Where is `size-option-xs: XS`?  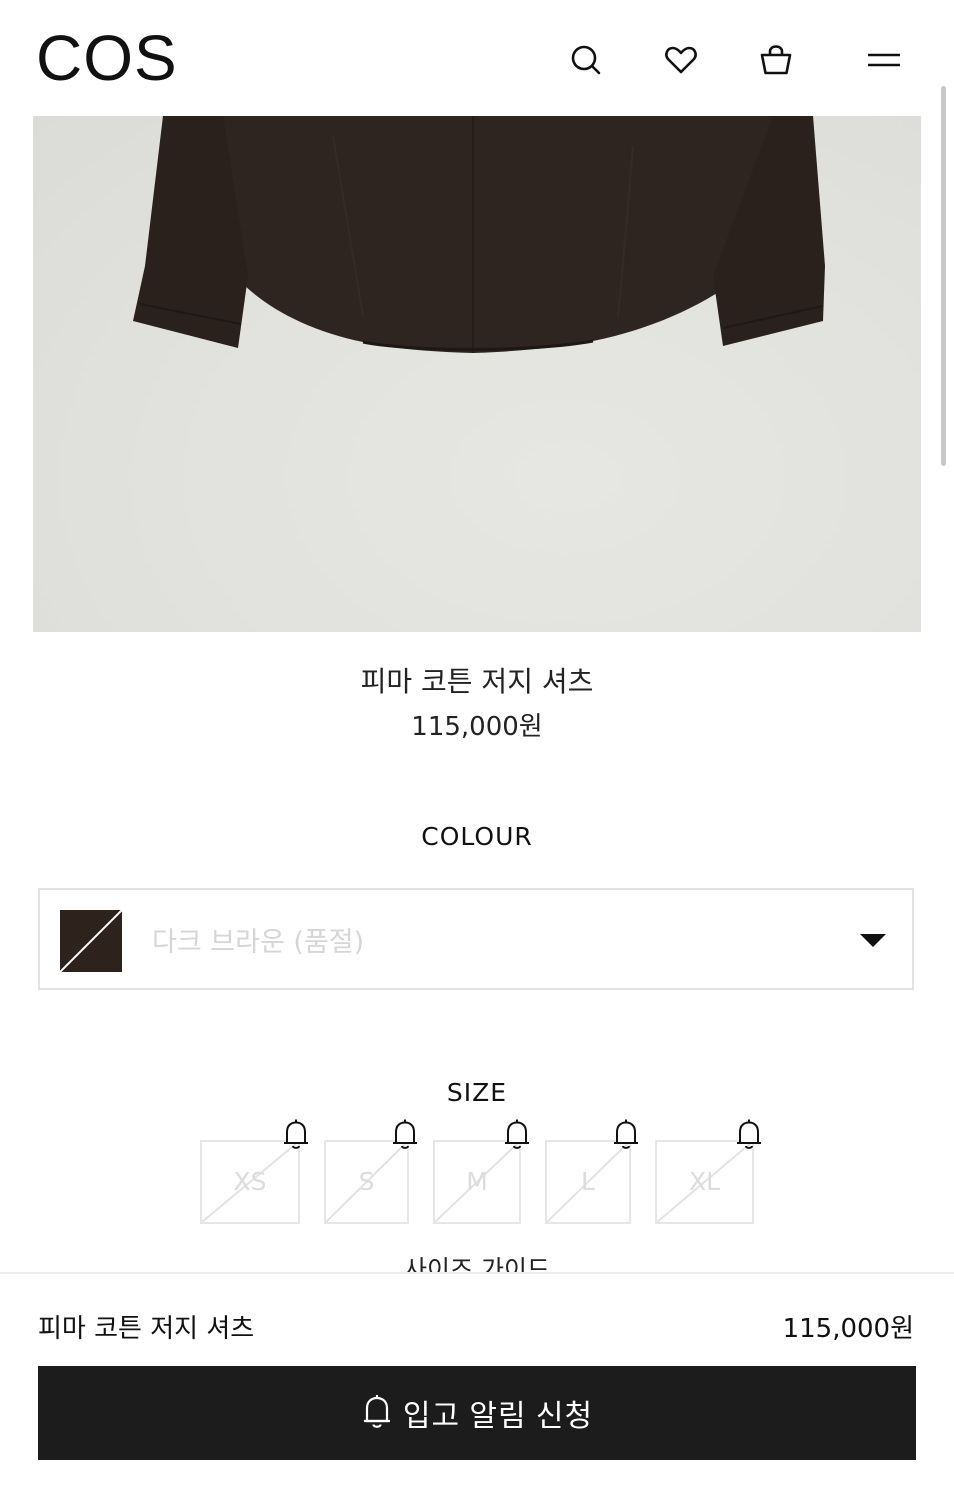 size-option-xs: XS is located at coordinates (250, 1182).